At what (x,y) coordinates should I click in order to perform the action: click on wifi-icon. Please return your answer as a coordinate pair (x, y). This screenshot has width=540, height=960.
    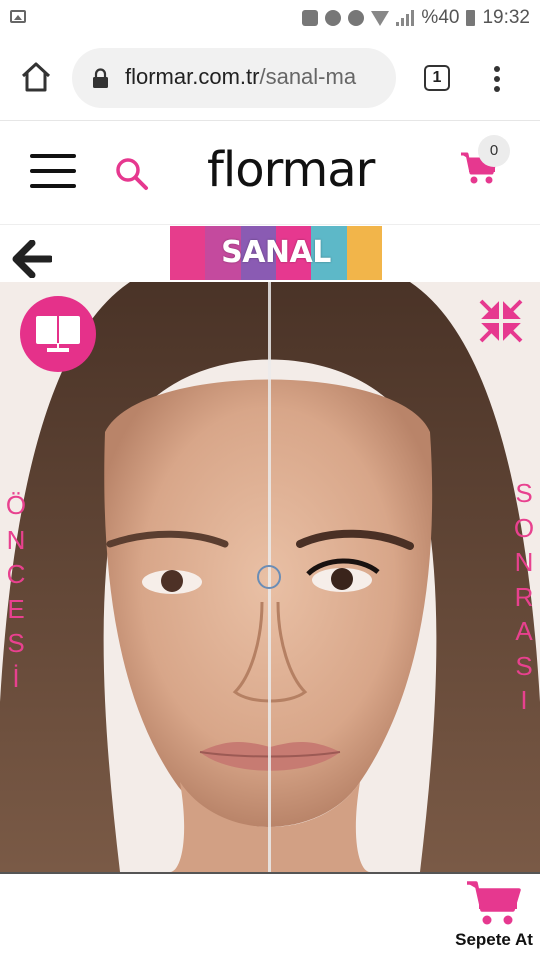
    Looking at the image, I should click on (380, 18).